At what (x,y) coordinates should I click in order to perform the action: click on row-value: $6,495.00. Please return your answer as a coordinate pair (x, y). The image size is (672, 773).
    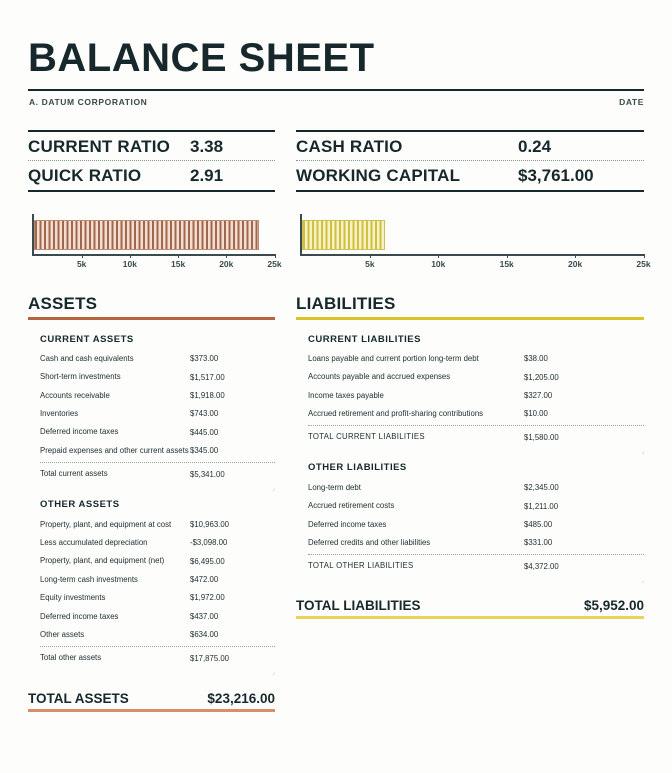
    Looking at the image, I should click on (207, 561).